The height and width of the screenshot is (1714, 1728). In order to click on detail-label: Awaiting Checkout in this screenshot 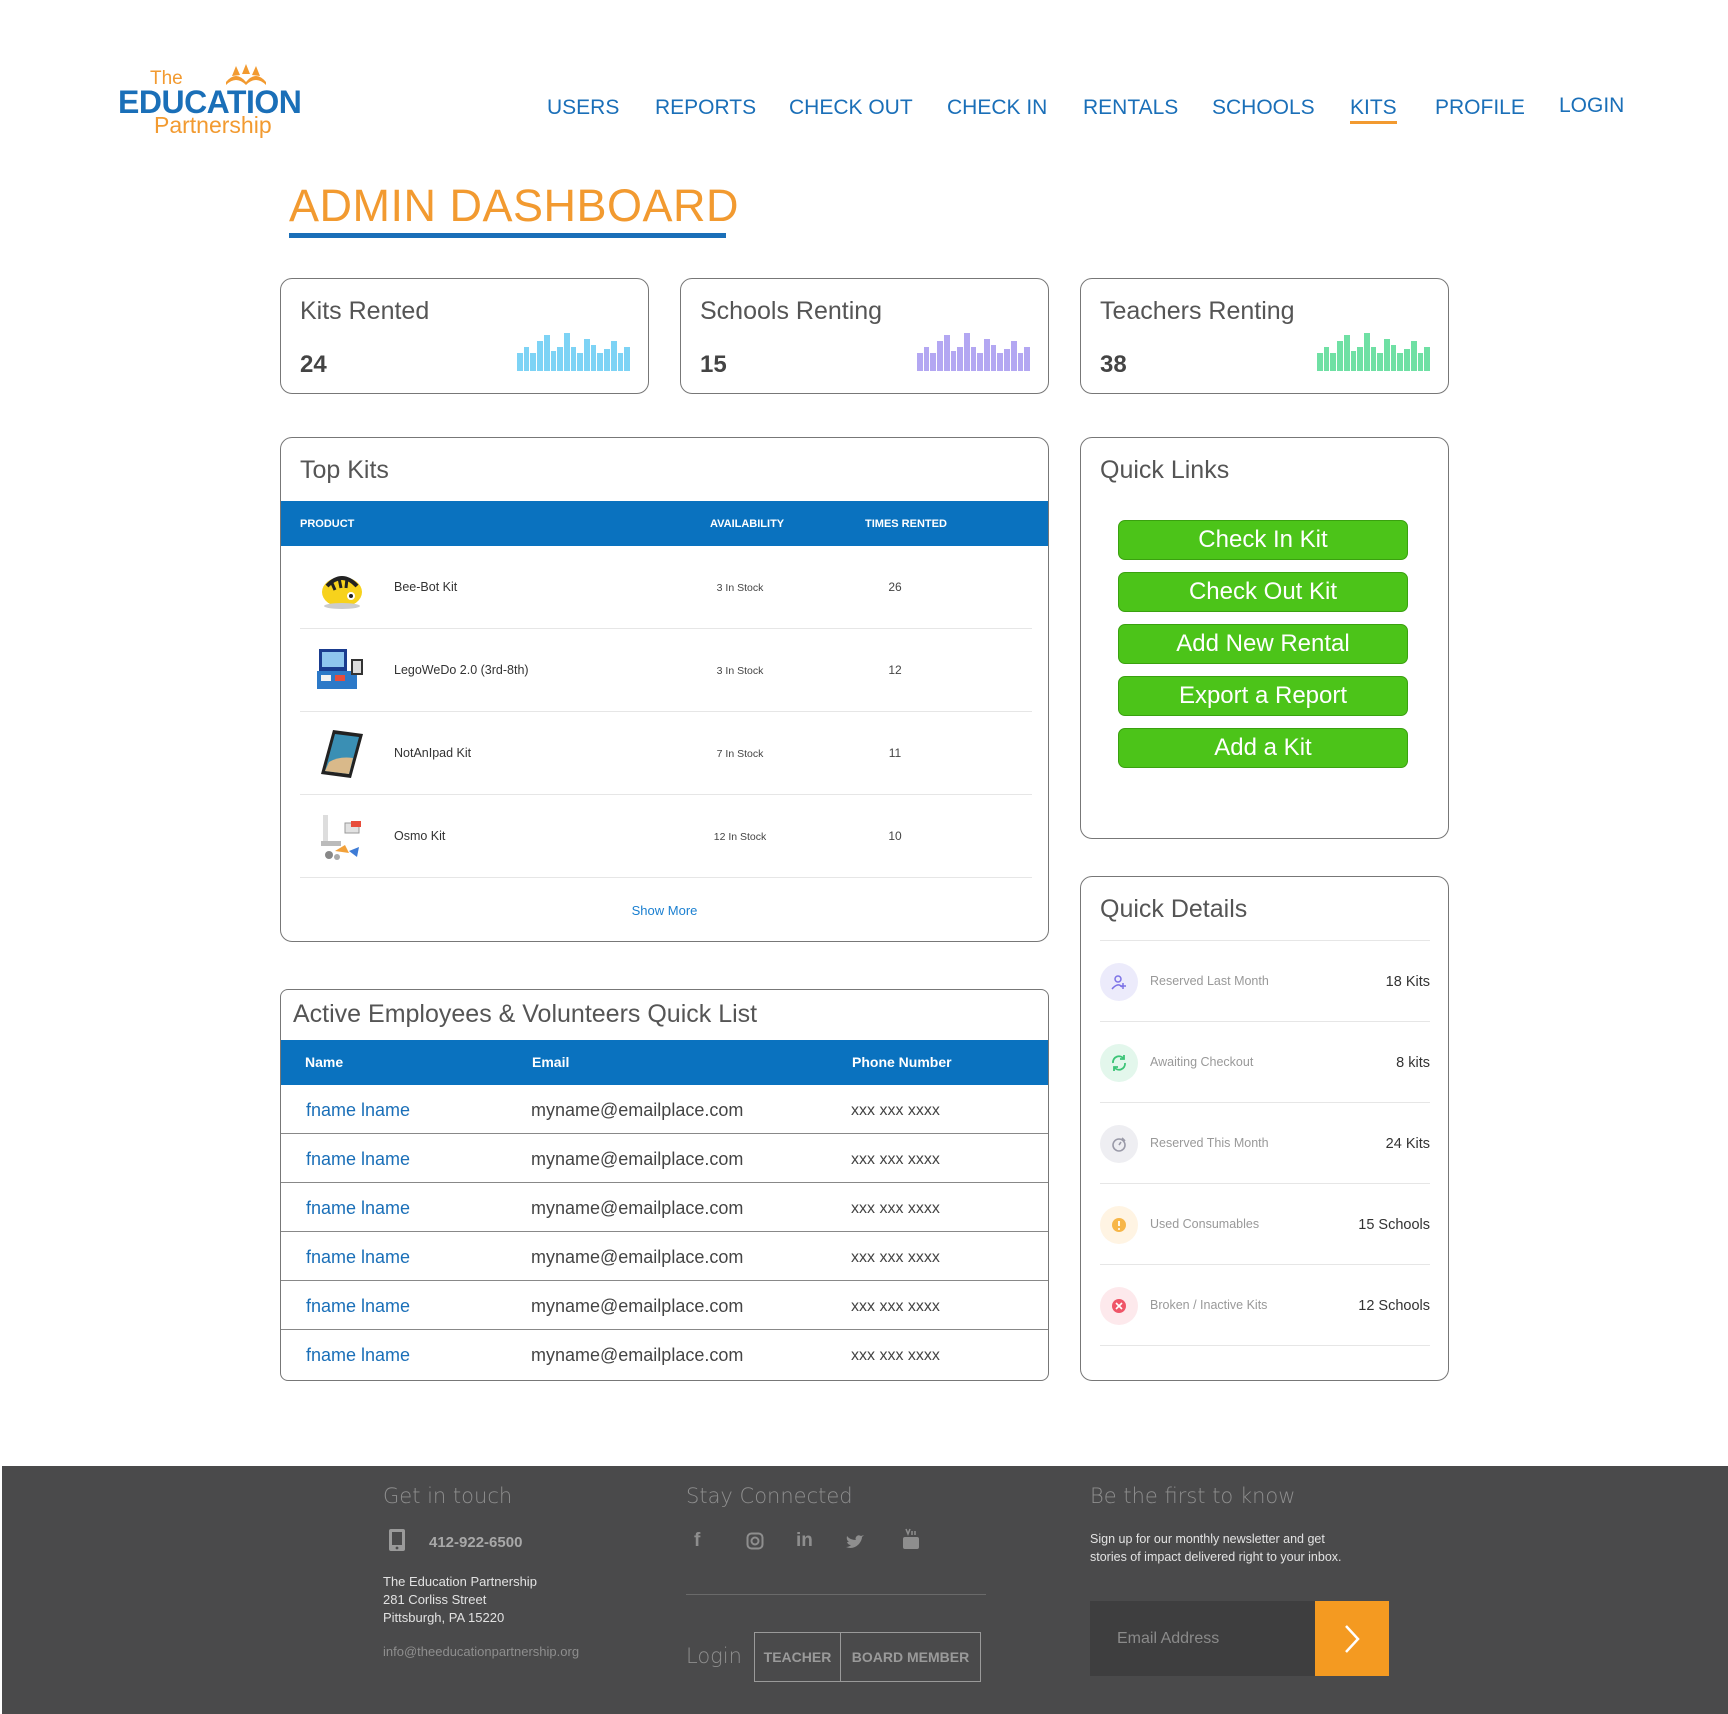, I will do `click(1202, 1062)`.